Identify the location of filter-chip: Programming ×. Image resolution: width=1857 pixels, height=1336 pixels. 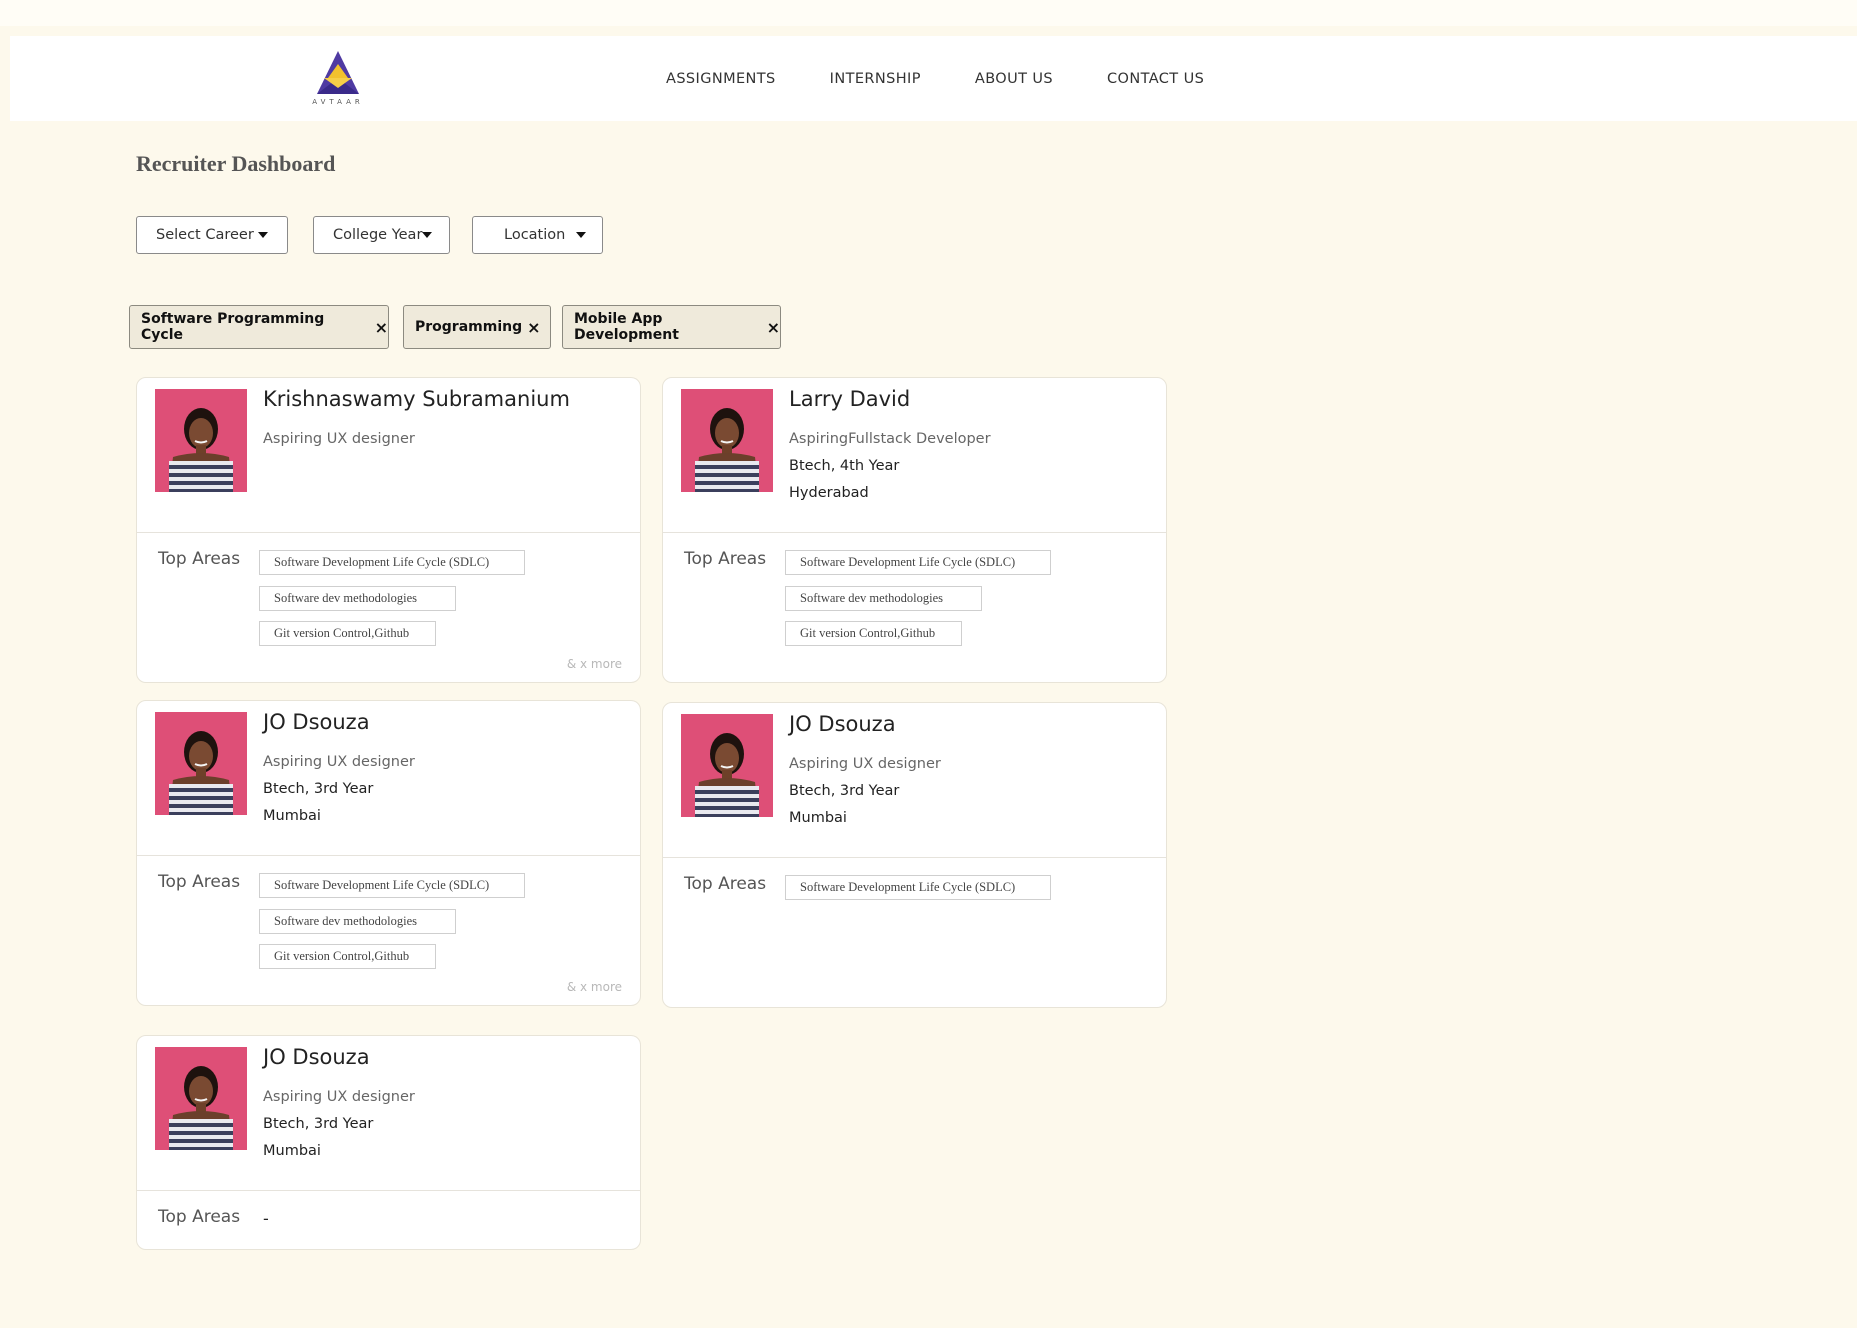
(477, 327).